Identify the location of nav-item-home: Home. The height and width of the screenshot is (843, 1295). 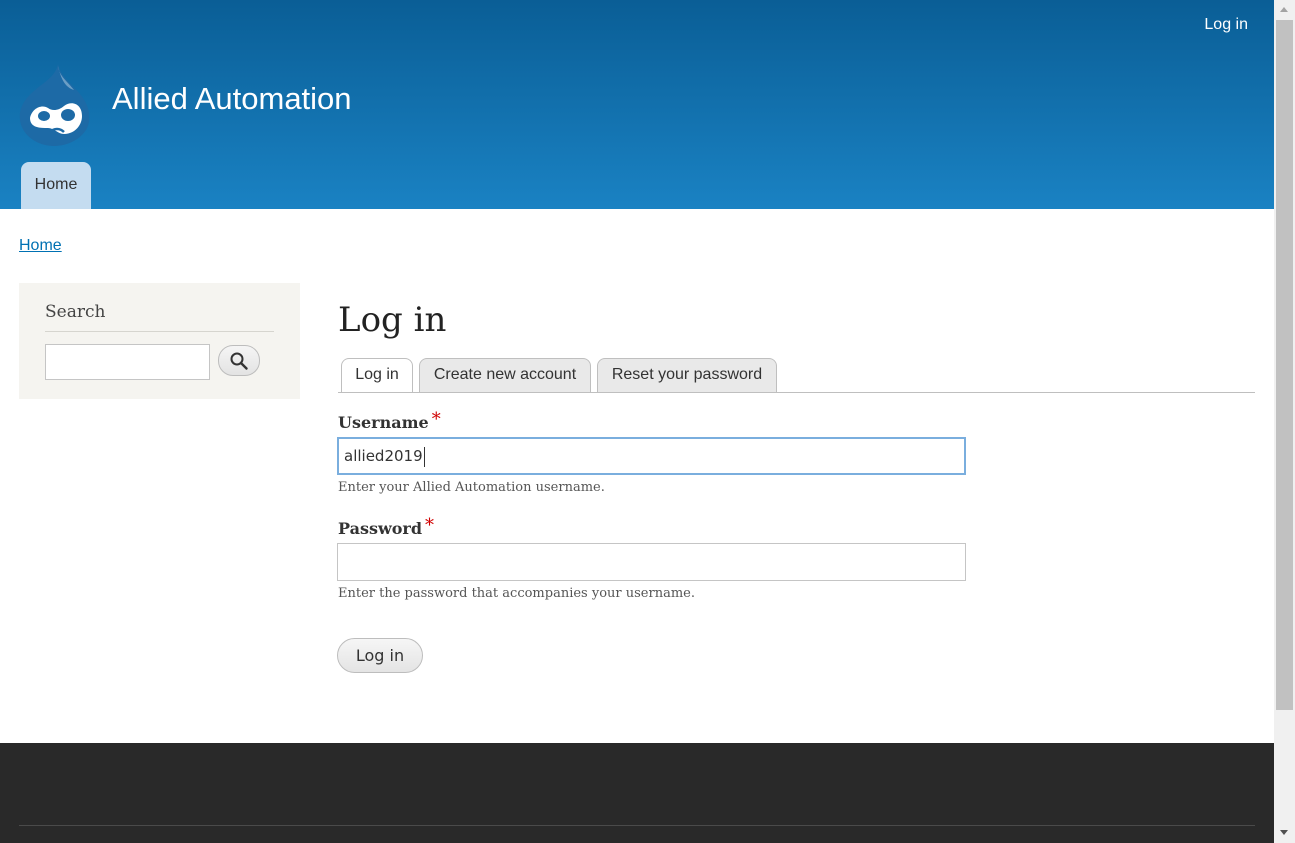
(56, 185).